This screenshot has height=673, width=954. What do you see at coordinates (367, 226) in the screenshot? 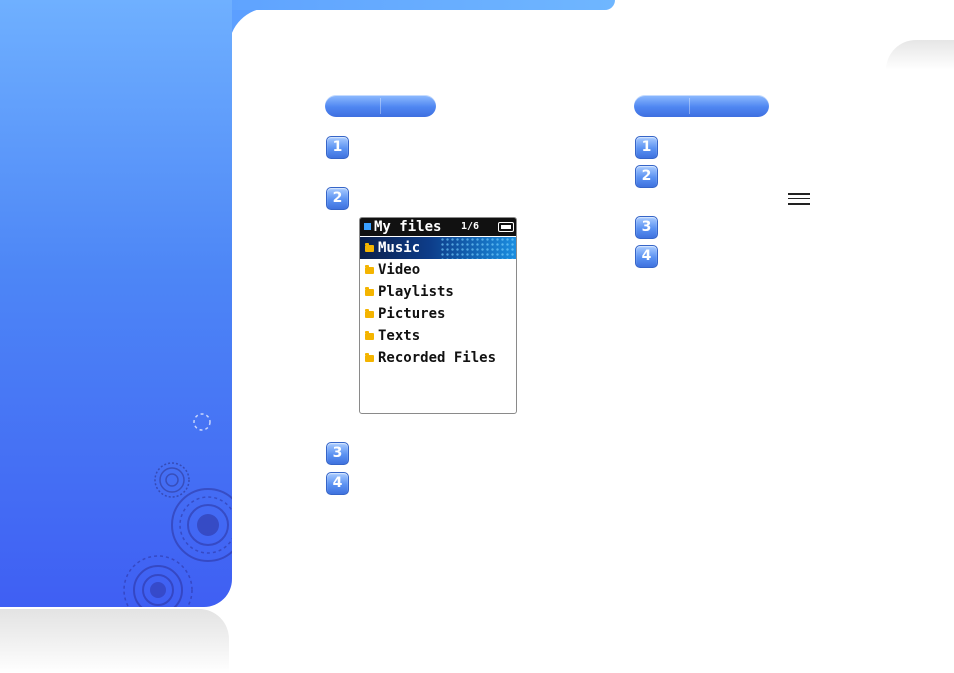
I see `header-square-icon` at bounding box center [367, 226].